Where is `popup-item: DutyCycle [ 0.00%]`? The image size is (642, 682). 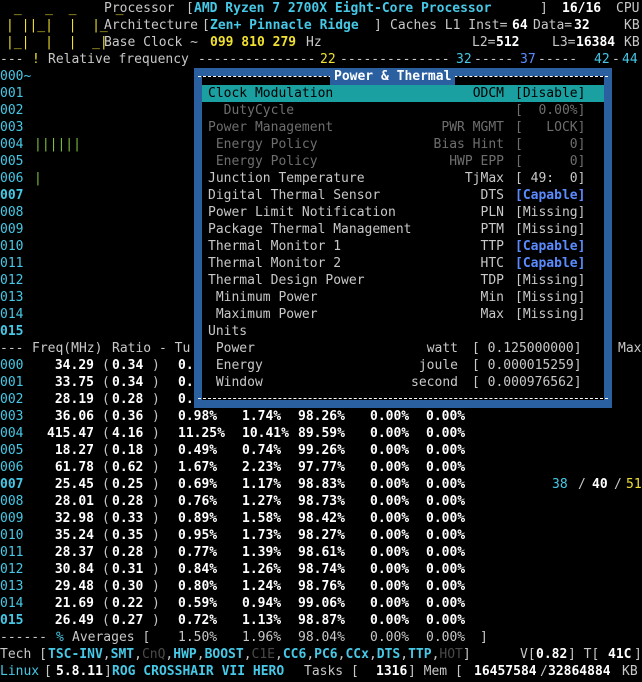 popup-item: DutyCycle [ 0.00%] is located at coordinates (403, 110).